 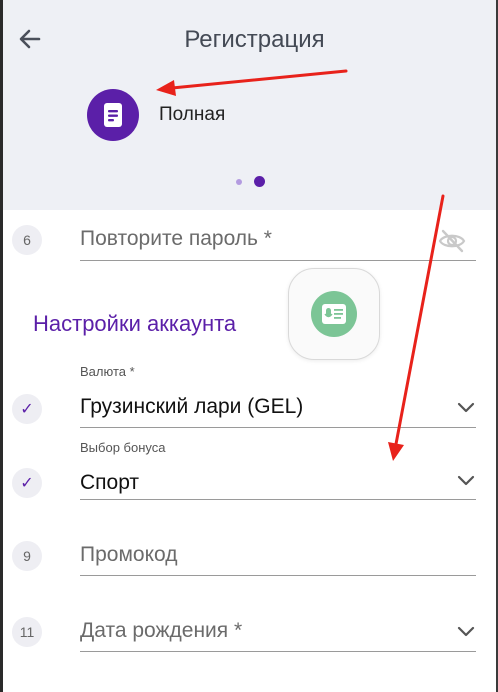 I want to click on voice-assistant-button, so click(x=334, y=314).